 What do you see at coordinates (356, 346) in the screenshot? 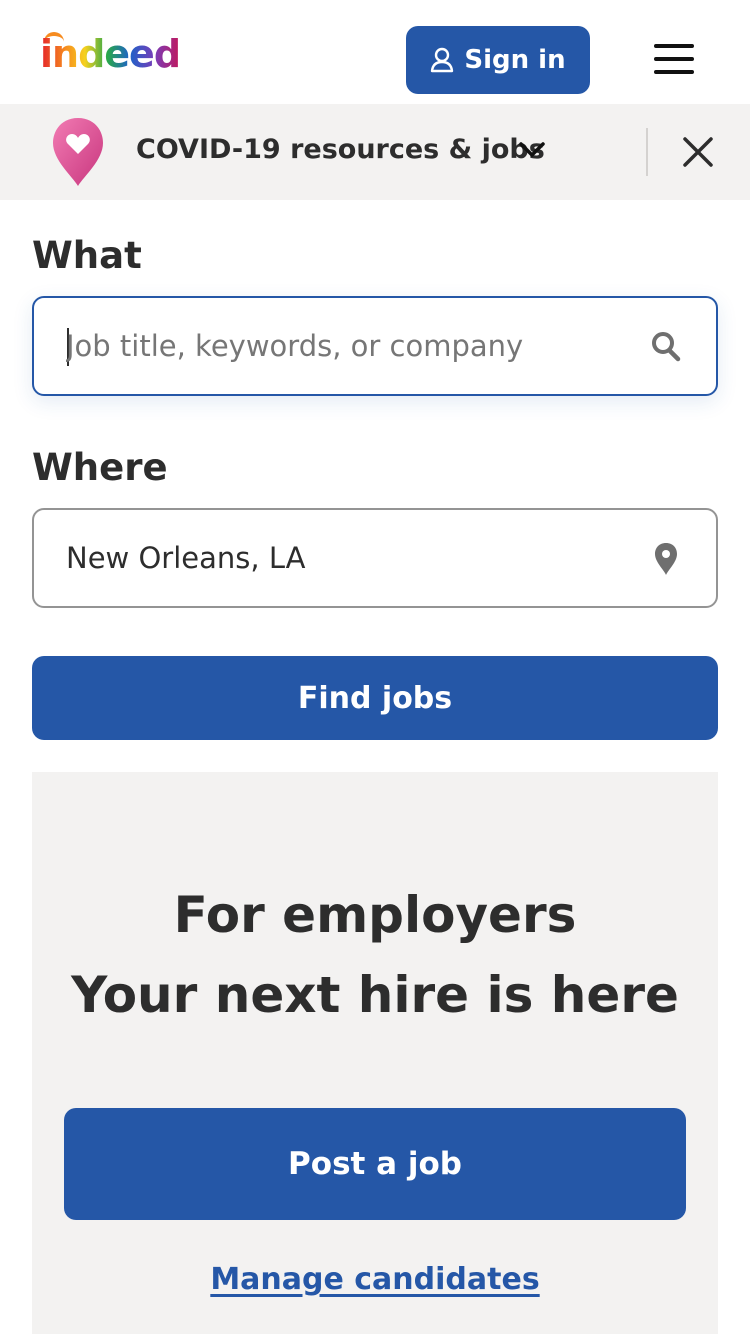
I see `what-input` at bounding box center [356, 346].